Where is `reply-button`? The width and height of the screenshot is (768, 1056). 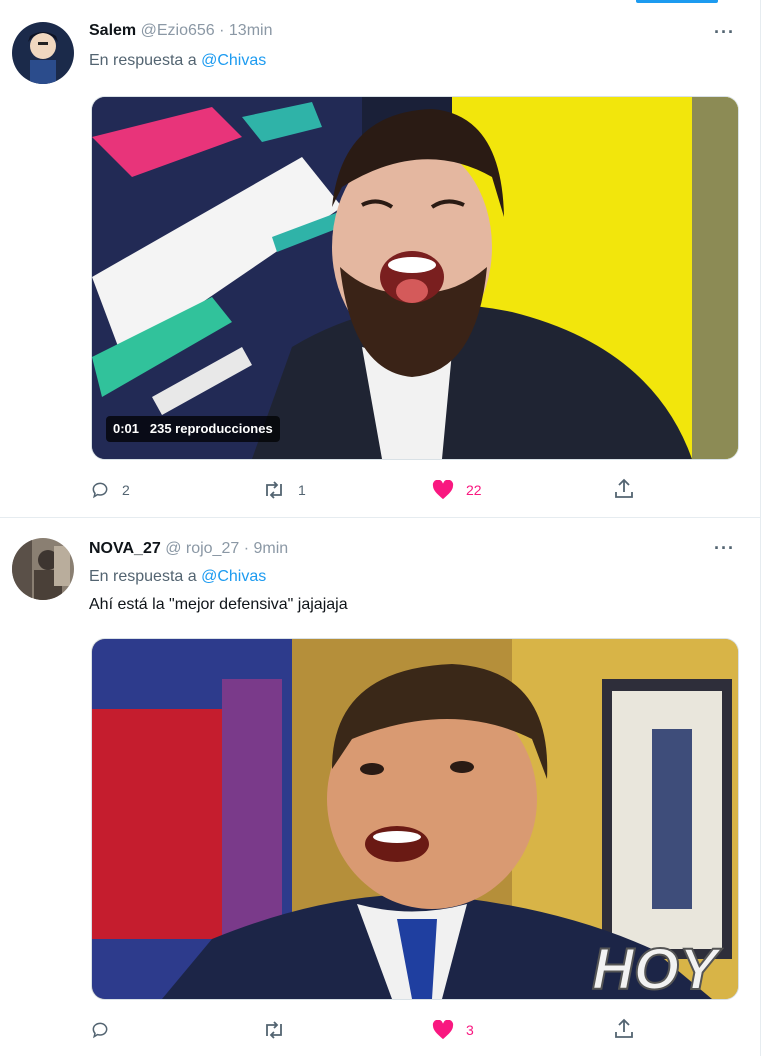
reply-button is located at coordinates (106, 1030).